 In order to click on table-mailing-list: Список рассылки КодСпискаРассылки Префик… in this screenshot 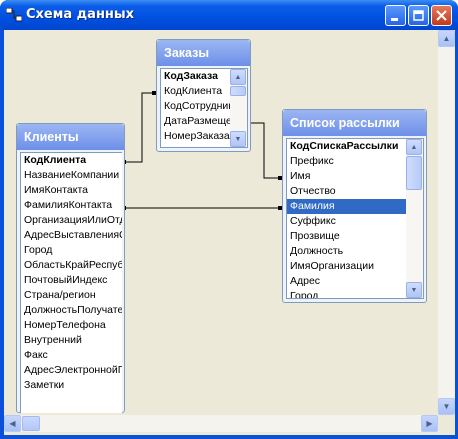, I will do `click(354, 206)`.